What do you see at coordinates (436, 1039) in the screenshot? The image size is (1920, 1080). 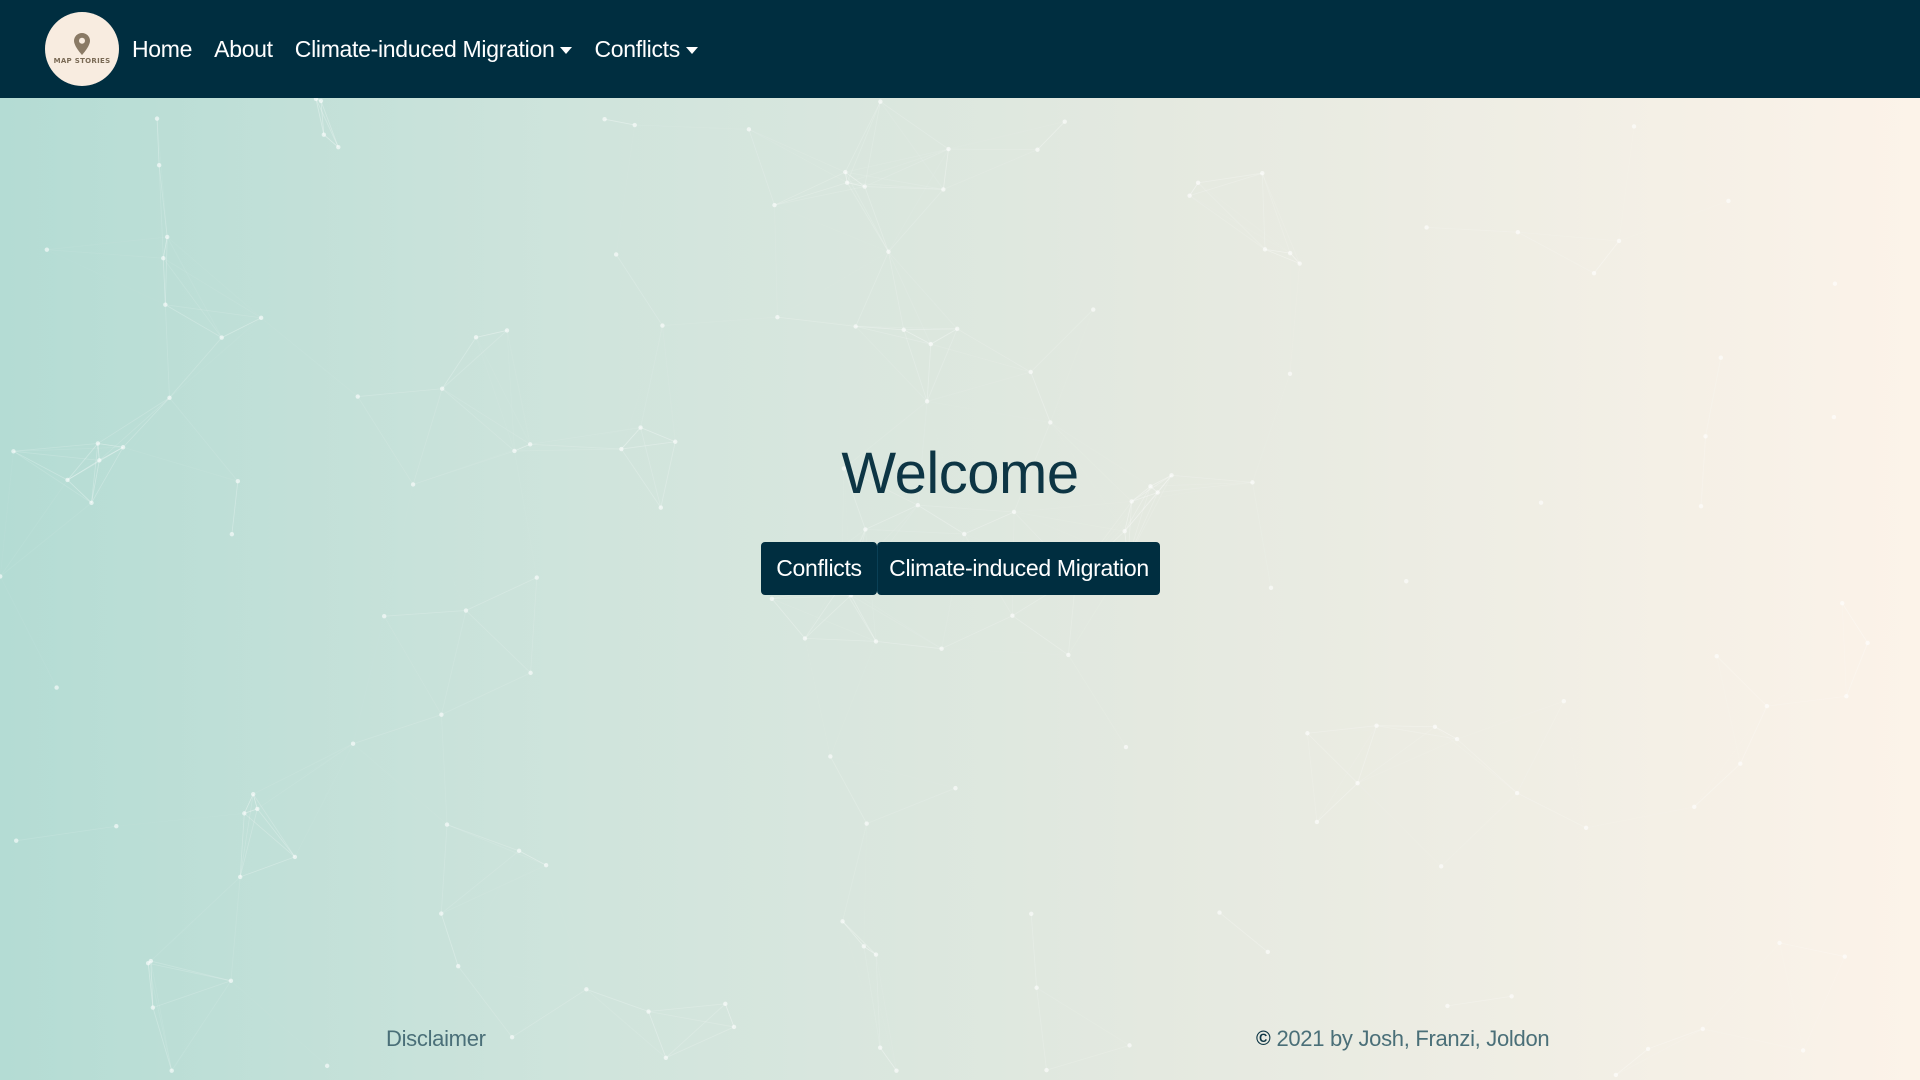 I see `disclaimer-link: Disclaimer` at bounding box center [436, 1039].